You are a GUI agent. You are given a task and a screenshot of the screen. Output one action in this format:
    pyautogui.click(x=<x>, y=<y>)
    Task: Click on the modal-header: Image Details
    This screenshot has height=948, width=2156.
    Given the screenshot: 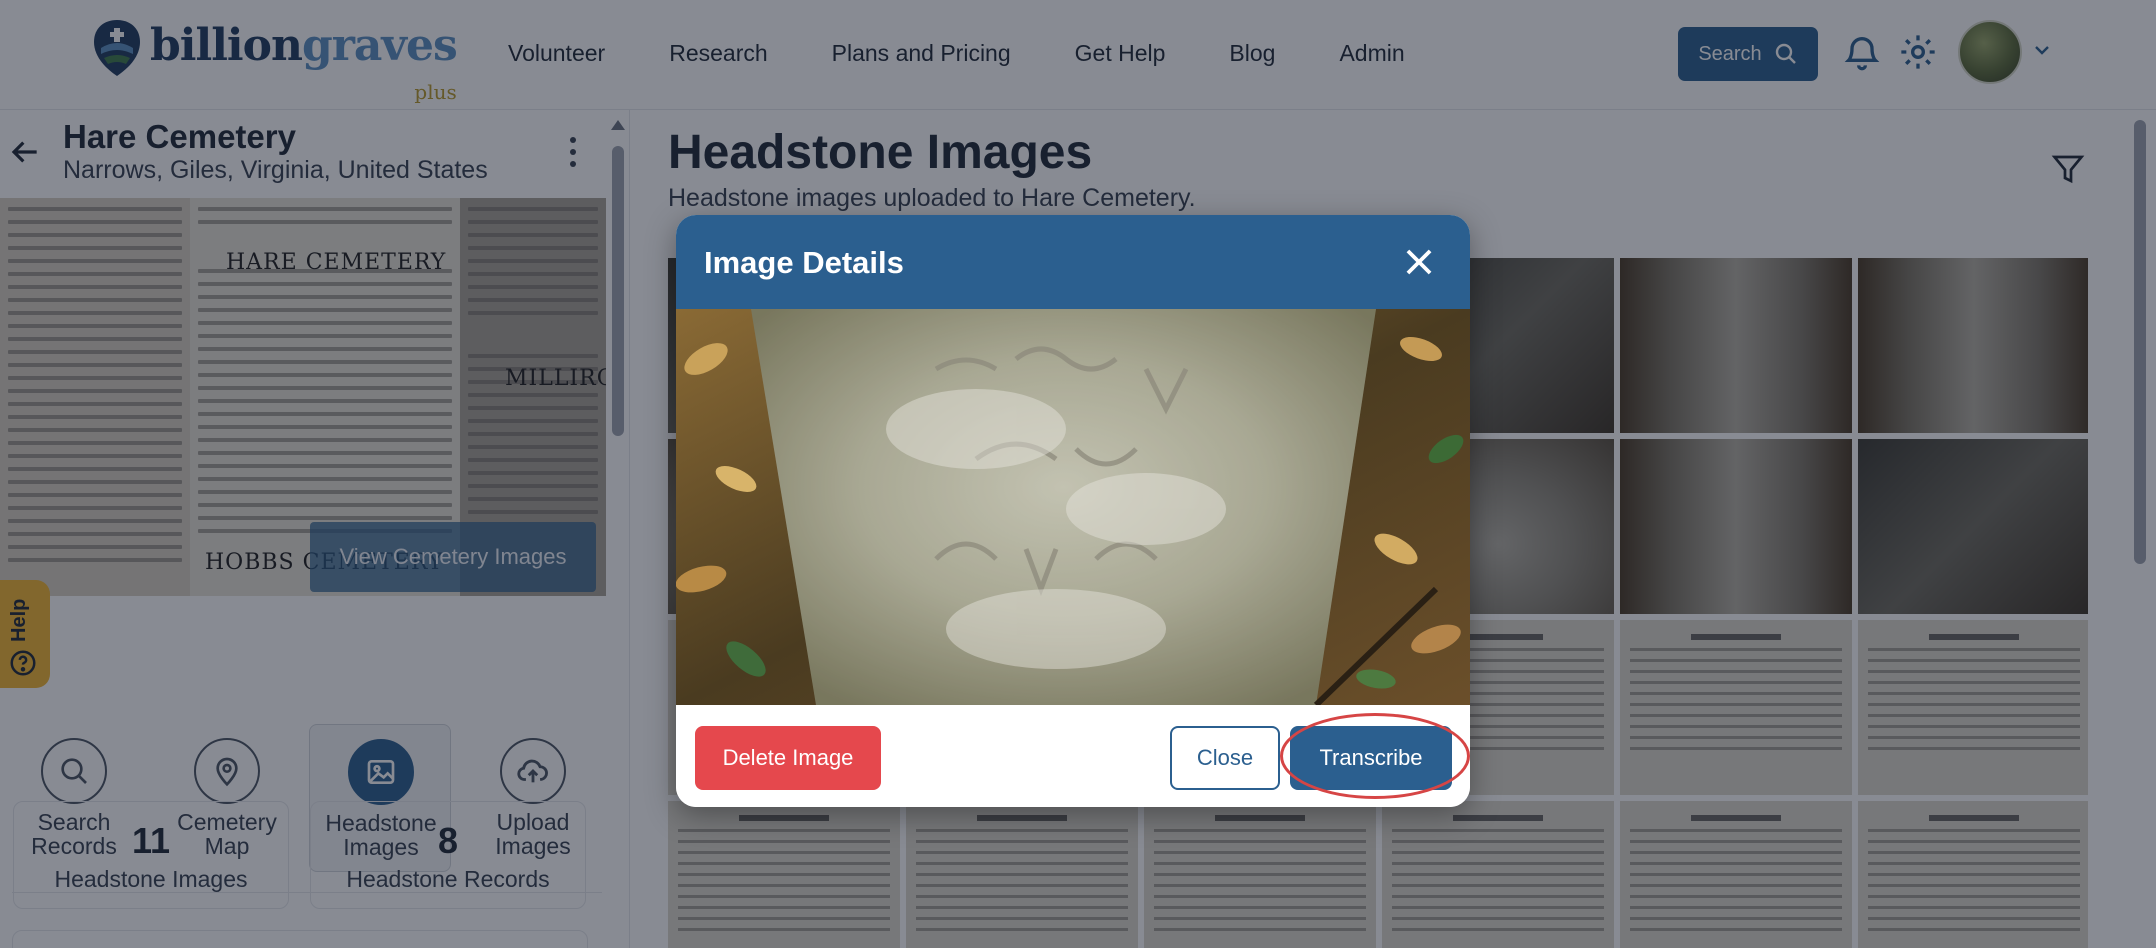 What is the action you would take?
    pyautogui.click(x=1073, y=262)
    